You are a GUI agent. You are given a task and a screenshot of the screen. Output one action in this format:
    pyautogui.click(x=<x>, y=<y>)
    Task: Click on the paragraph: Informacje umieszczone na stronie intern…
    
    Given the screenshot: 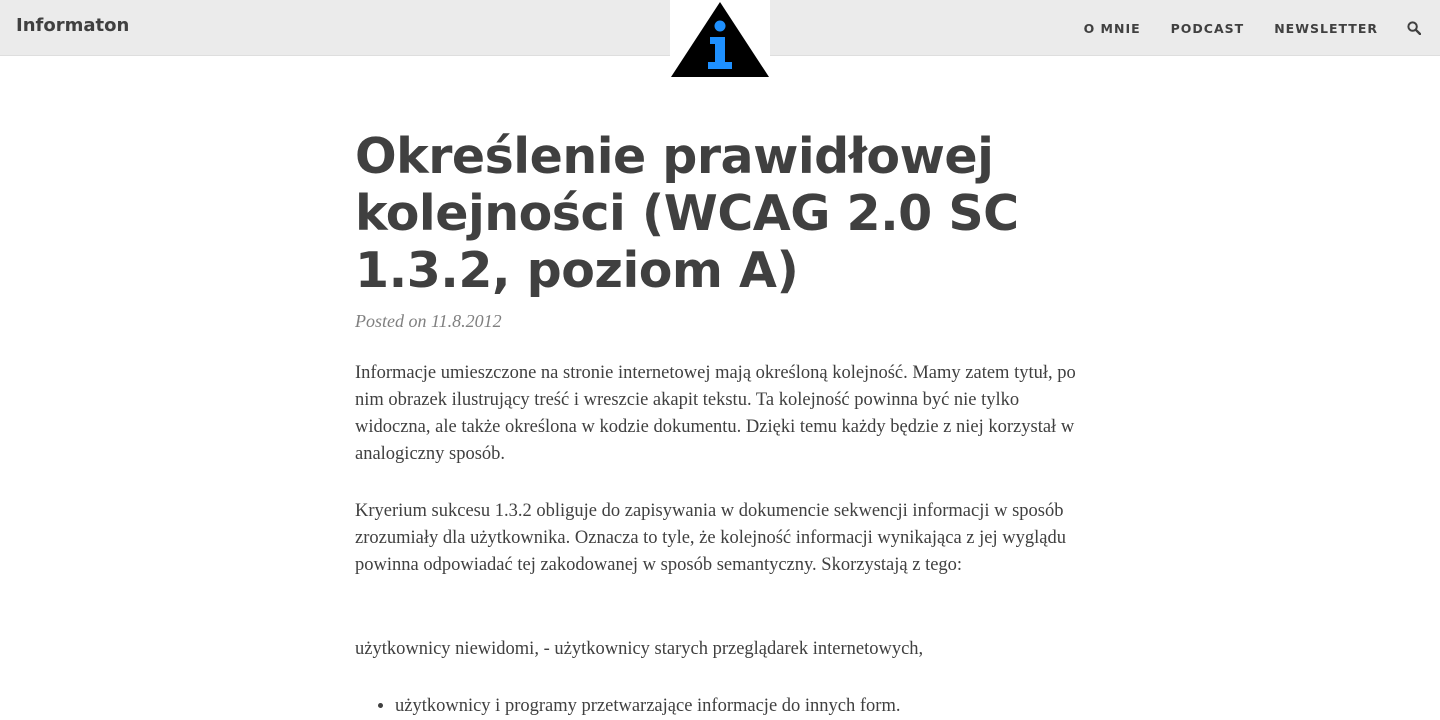 What is the action you would take?
    pyautogui.click(x=715, y=413)
    